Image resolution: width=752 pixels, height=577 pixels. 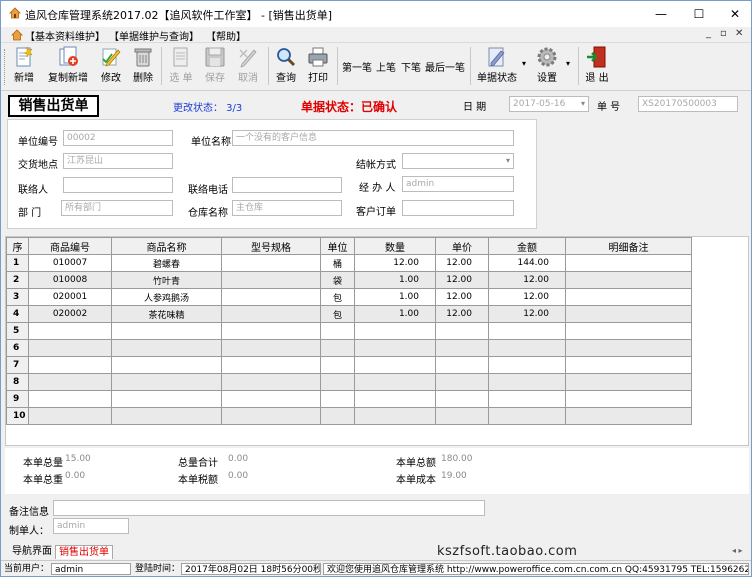 I want to click on col-header-qty: 数量, so click(x=395, y=246).